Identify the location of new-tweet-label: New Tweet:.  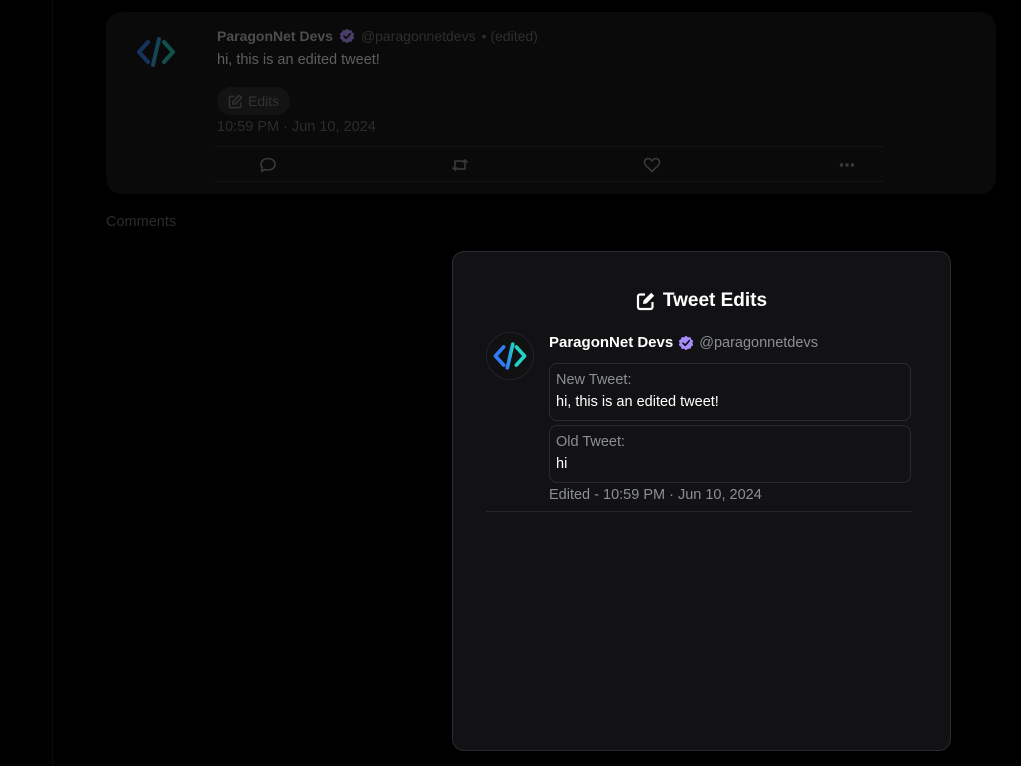
(594, 380).